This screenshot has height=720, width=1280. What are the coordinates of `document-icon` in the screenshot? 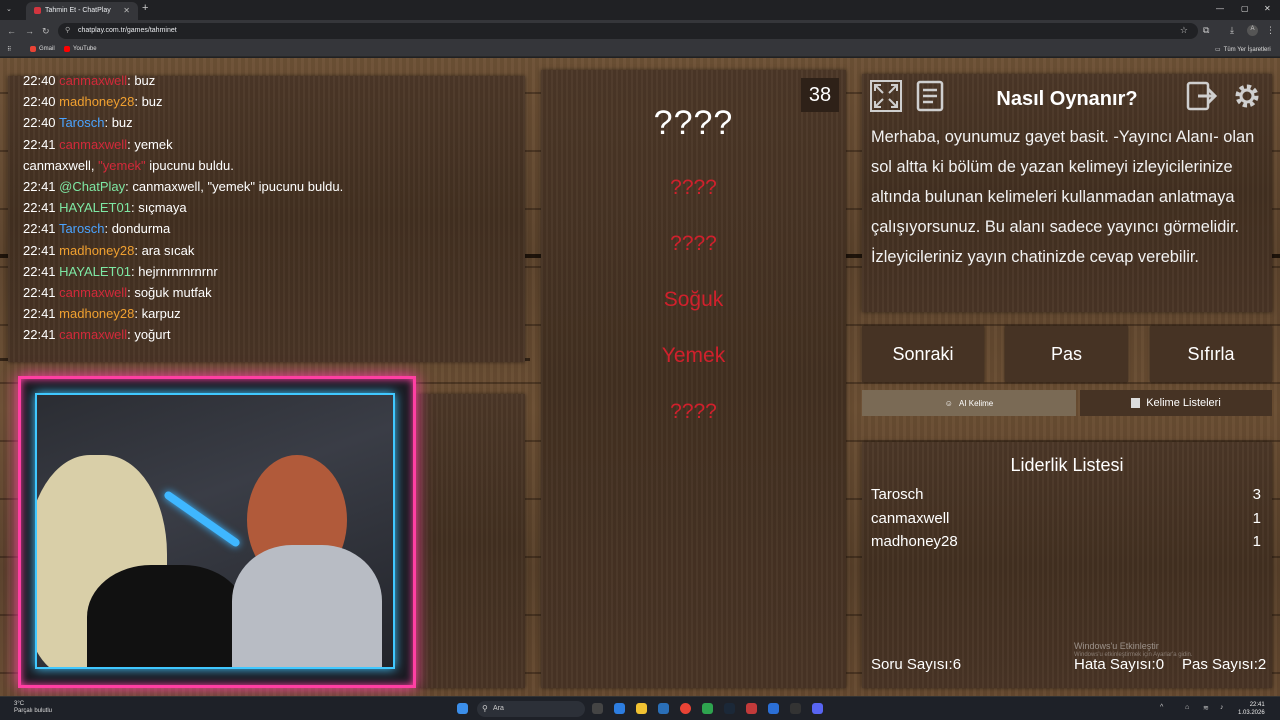 It's located at (930, 96).